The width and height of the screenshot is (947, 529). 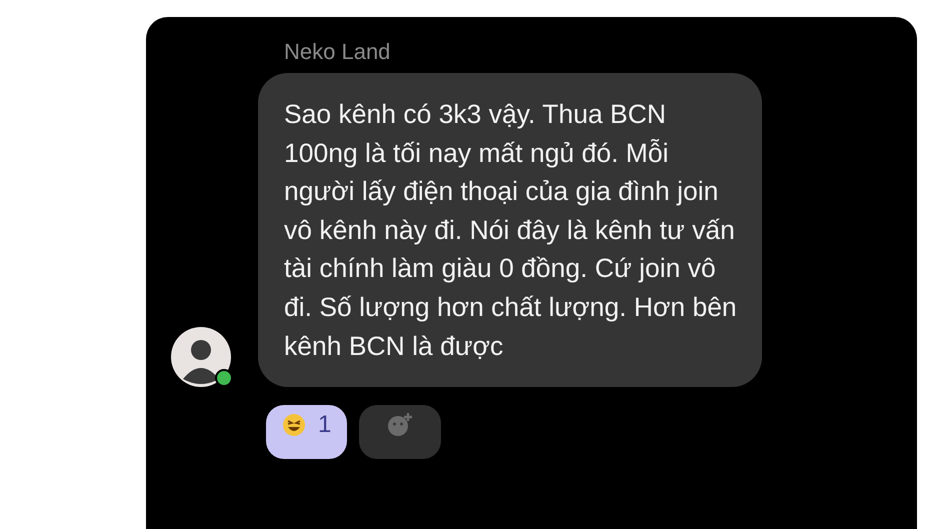 I want to click on laughing-face-icon, so click(x=294, y=425).